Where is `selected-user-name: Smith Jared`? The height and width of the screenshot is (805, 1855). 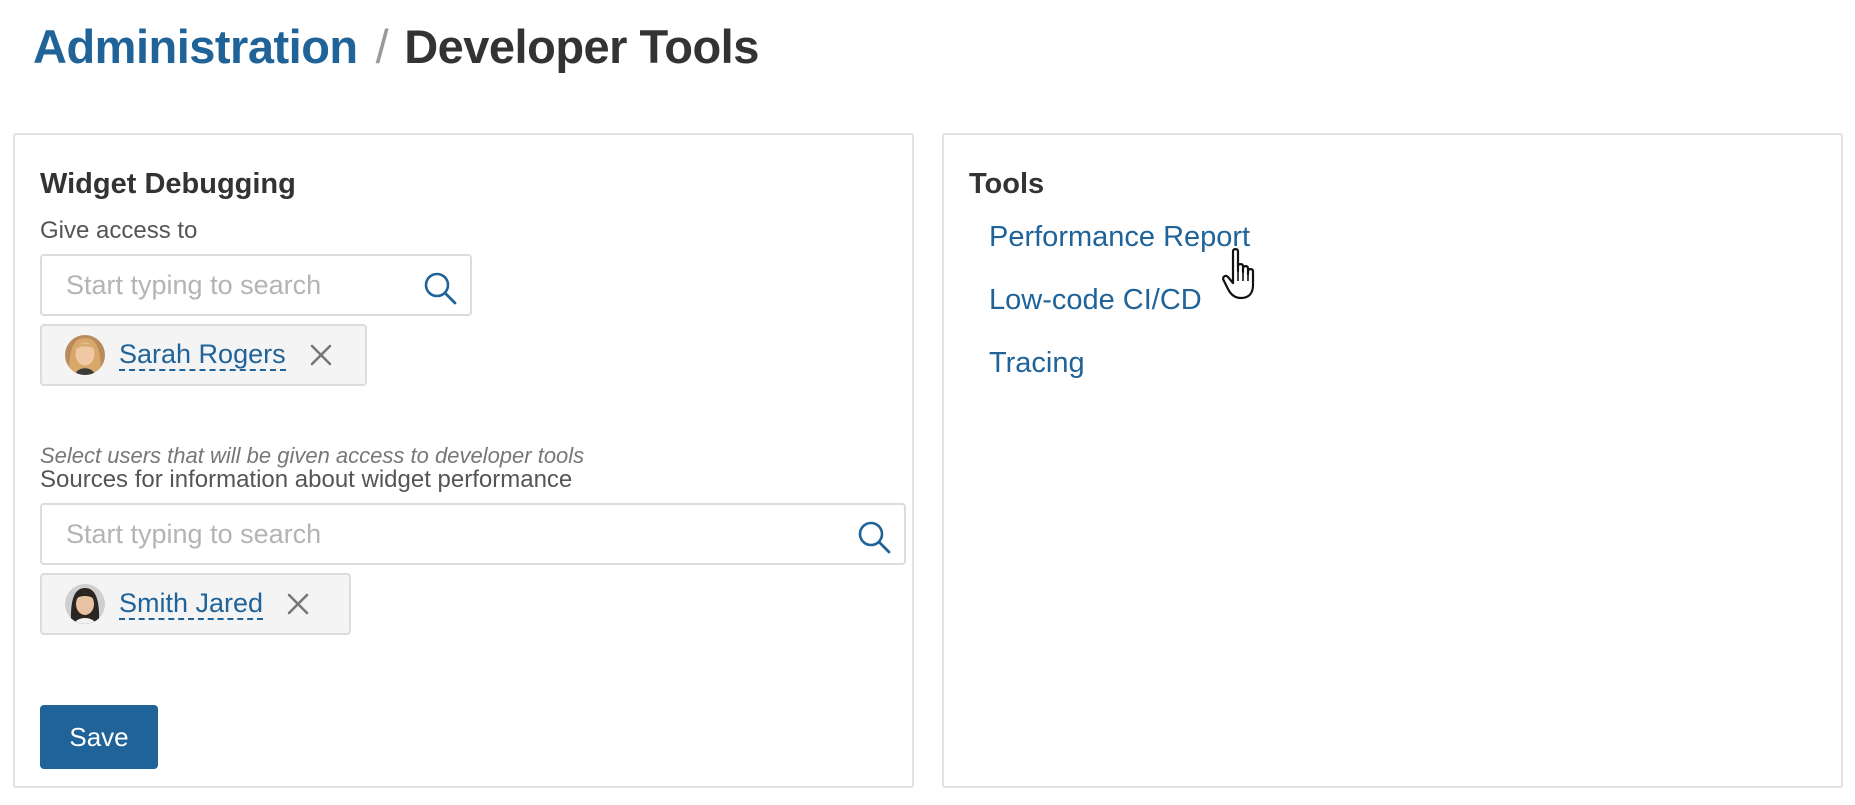 selected-user-name: Smith Jared is located at coordinates (191, 604).